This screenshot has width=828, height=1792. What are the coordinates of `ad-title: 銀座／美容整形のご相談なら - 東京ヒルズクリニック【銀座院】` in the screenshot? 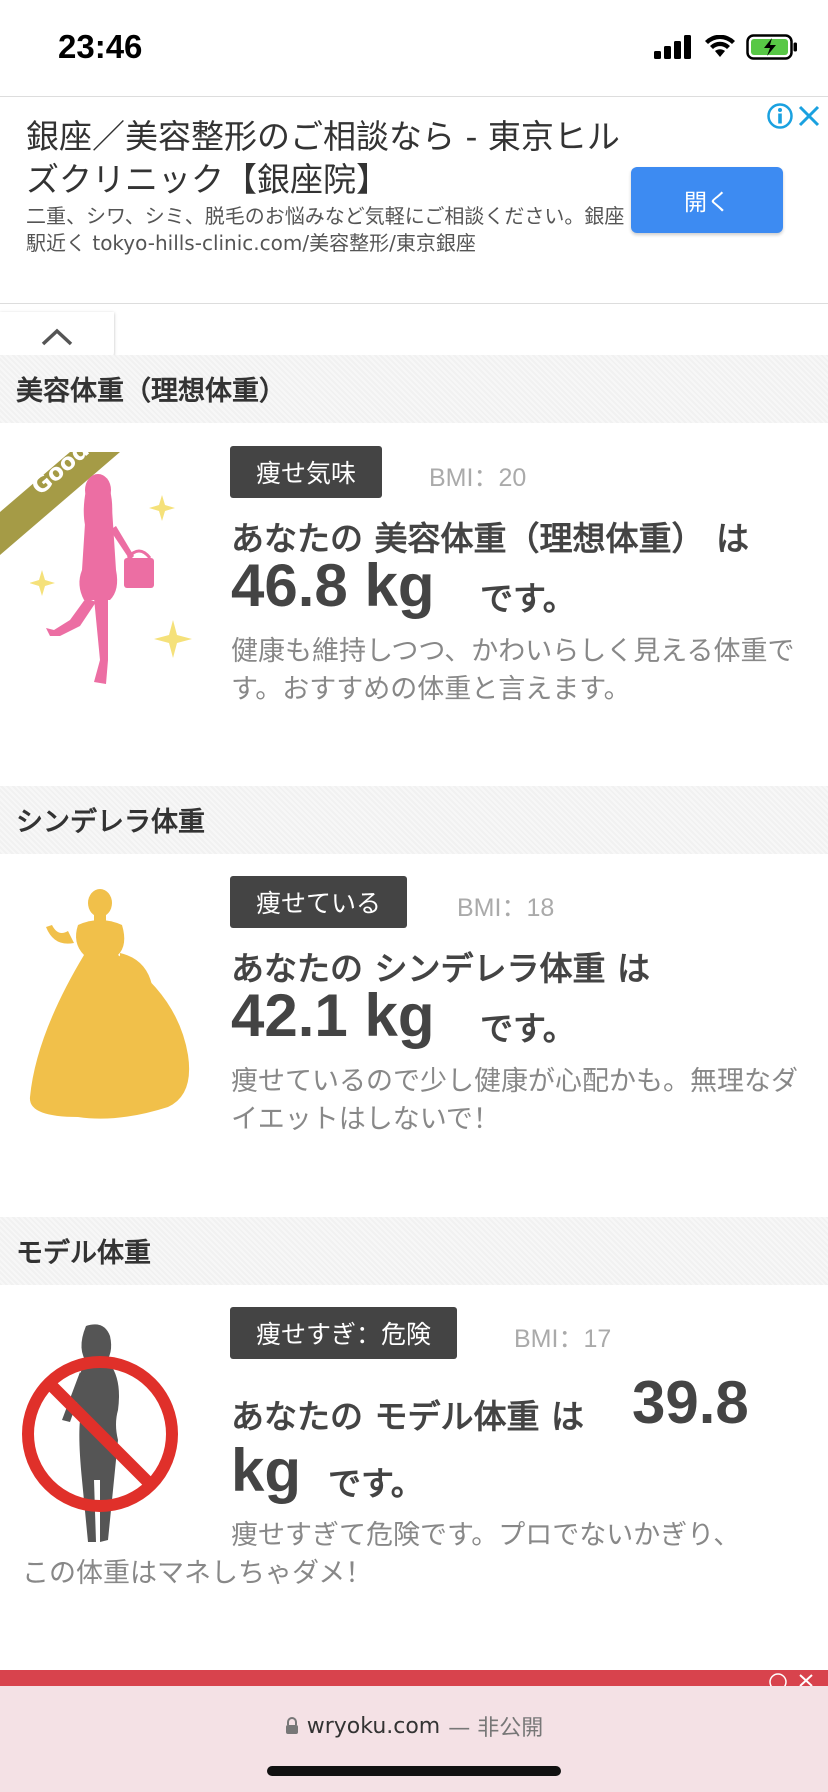 It's located at (326, 158).